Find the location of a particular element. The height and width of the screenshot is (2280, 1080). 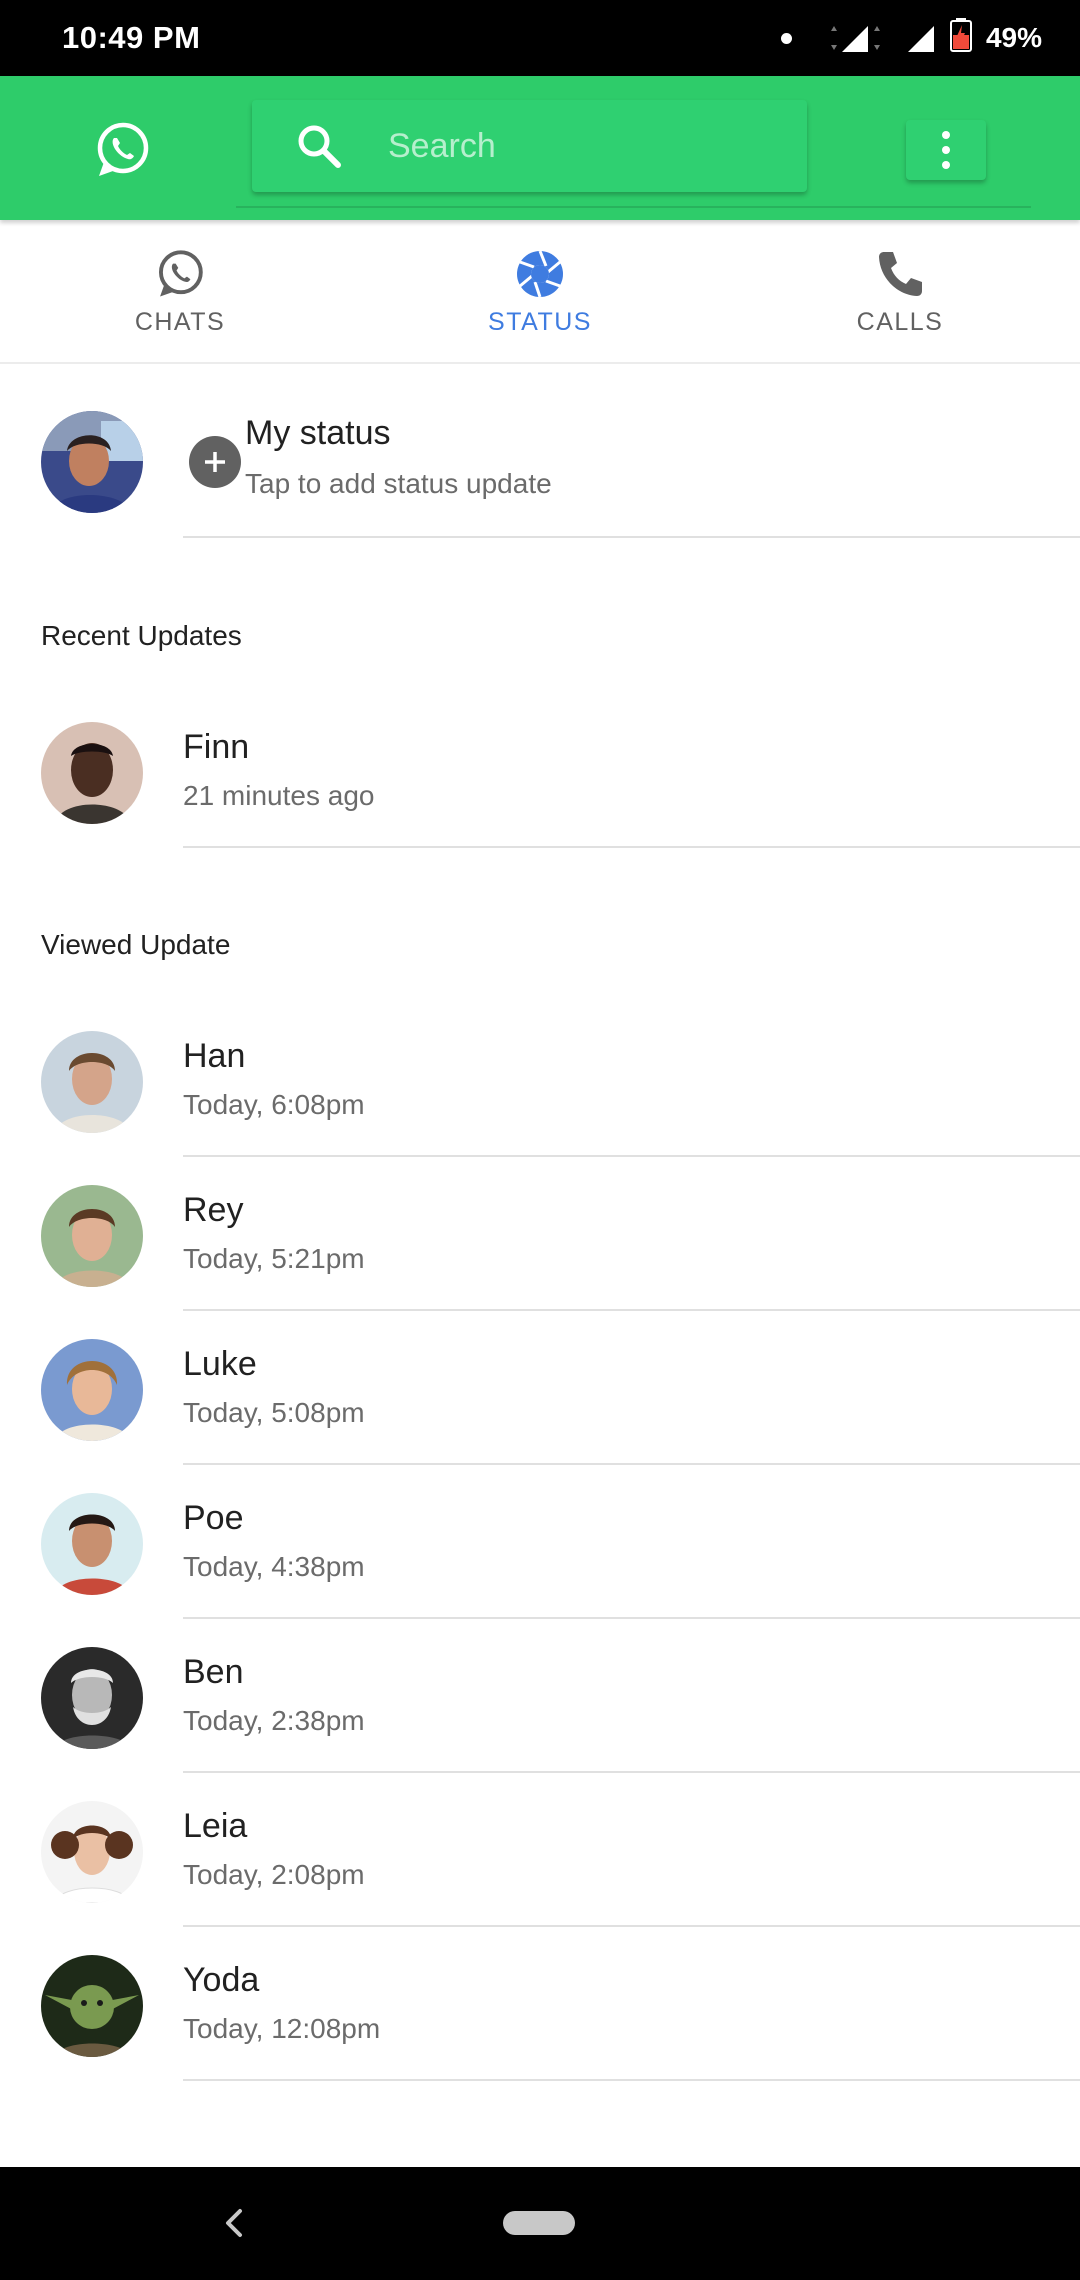

tab-status: STATUS is located at coordinates (540, 292).